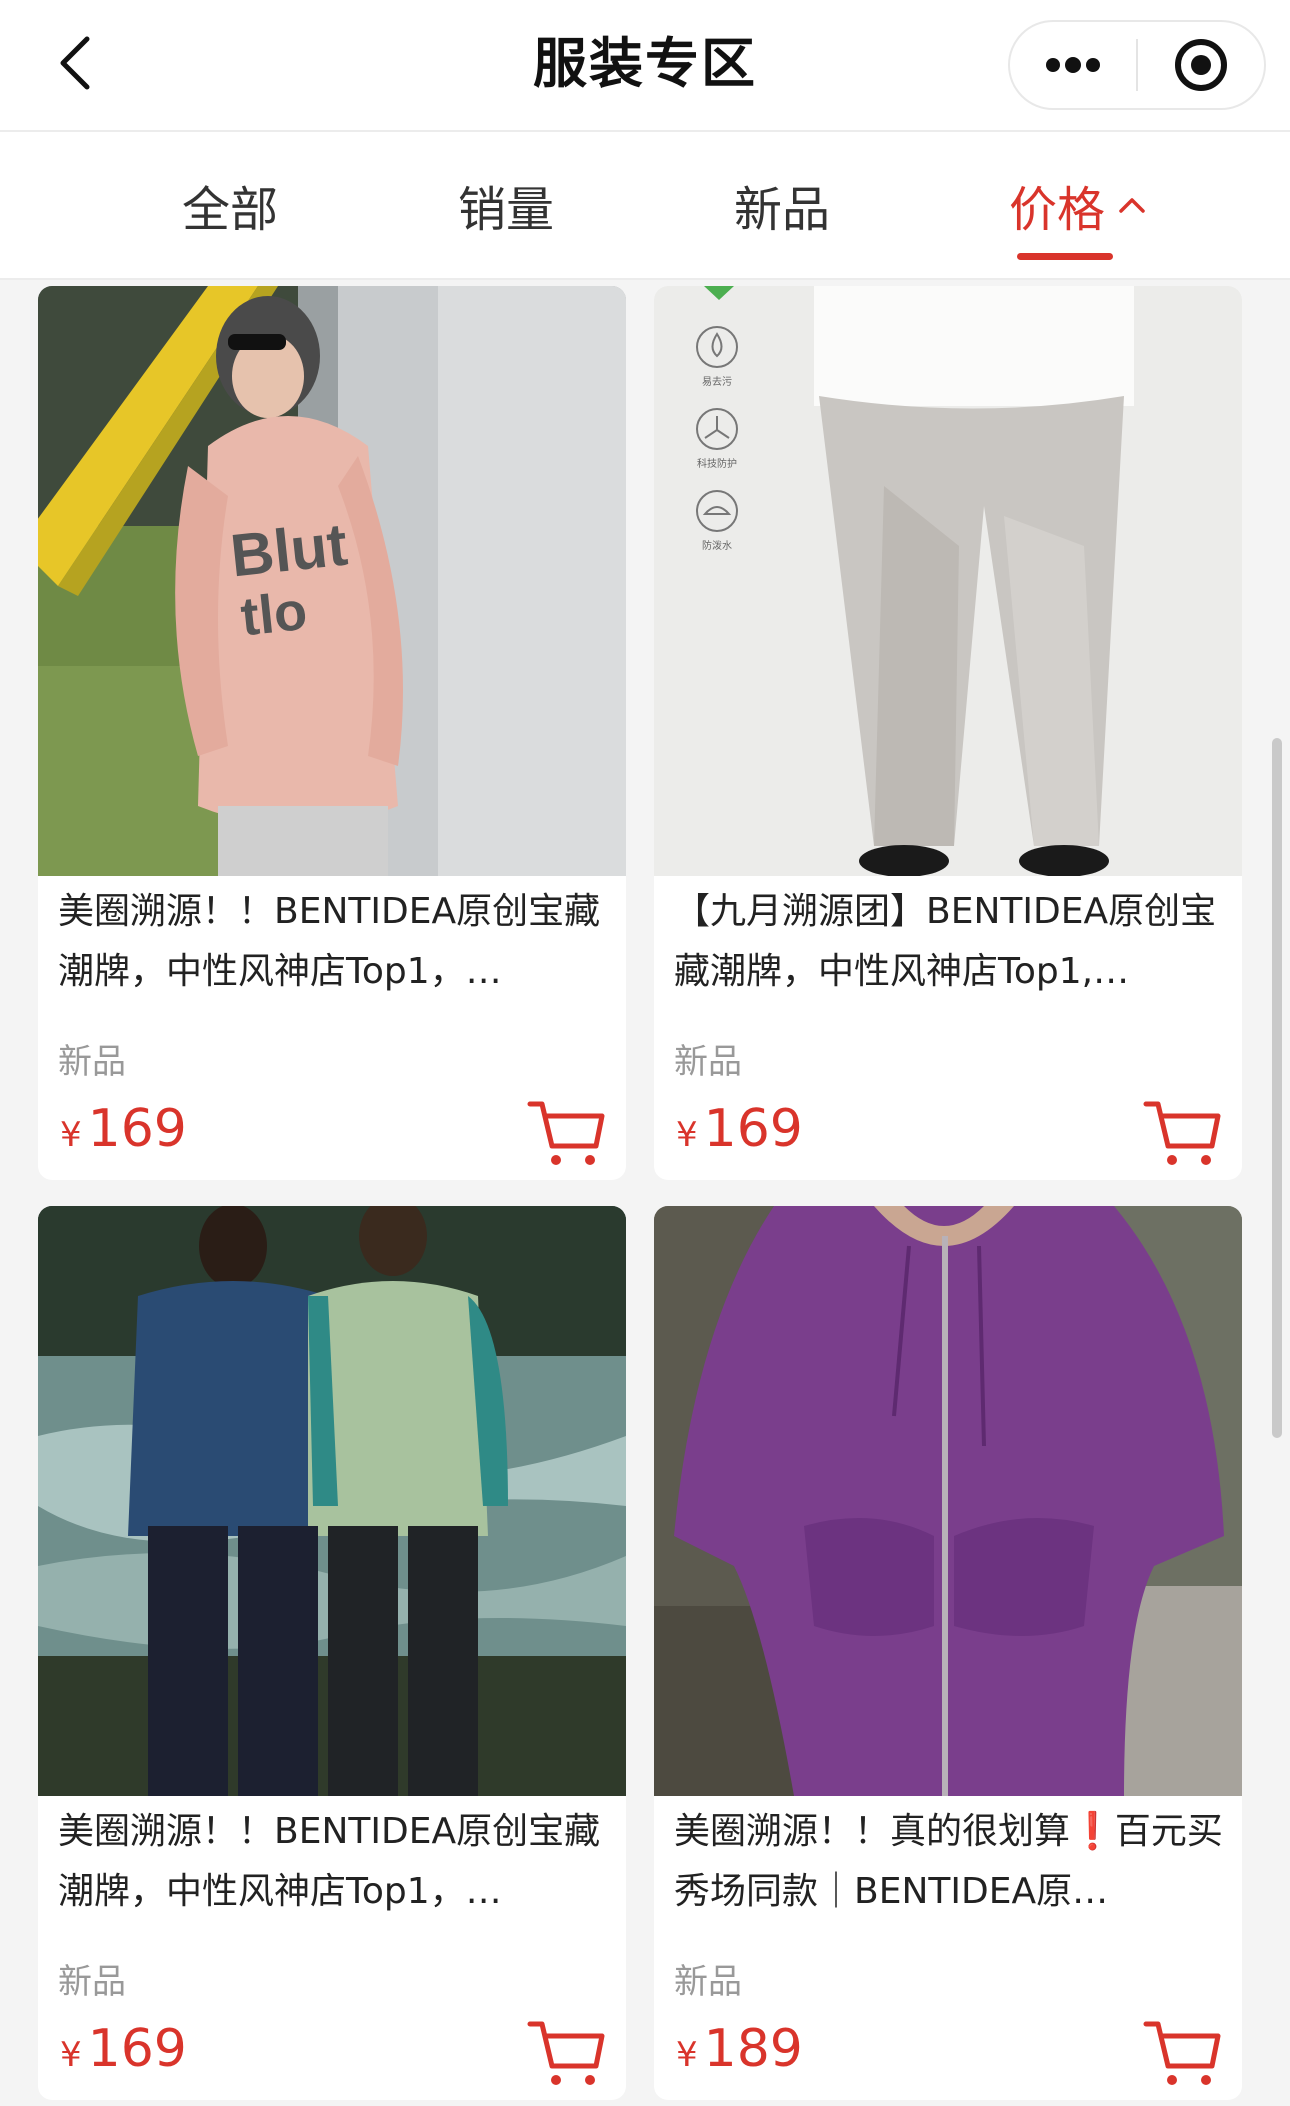 The width and height of the screenshot is (1290, 2106). What do you see at coordinates (645, 205) in the screenshot?
I see `sort-tabs: 全部 销量 新品 价格` at bounding box center [645, 205].